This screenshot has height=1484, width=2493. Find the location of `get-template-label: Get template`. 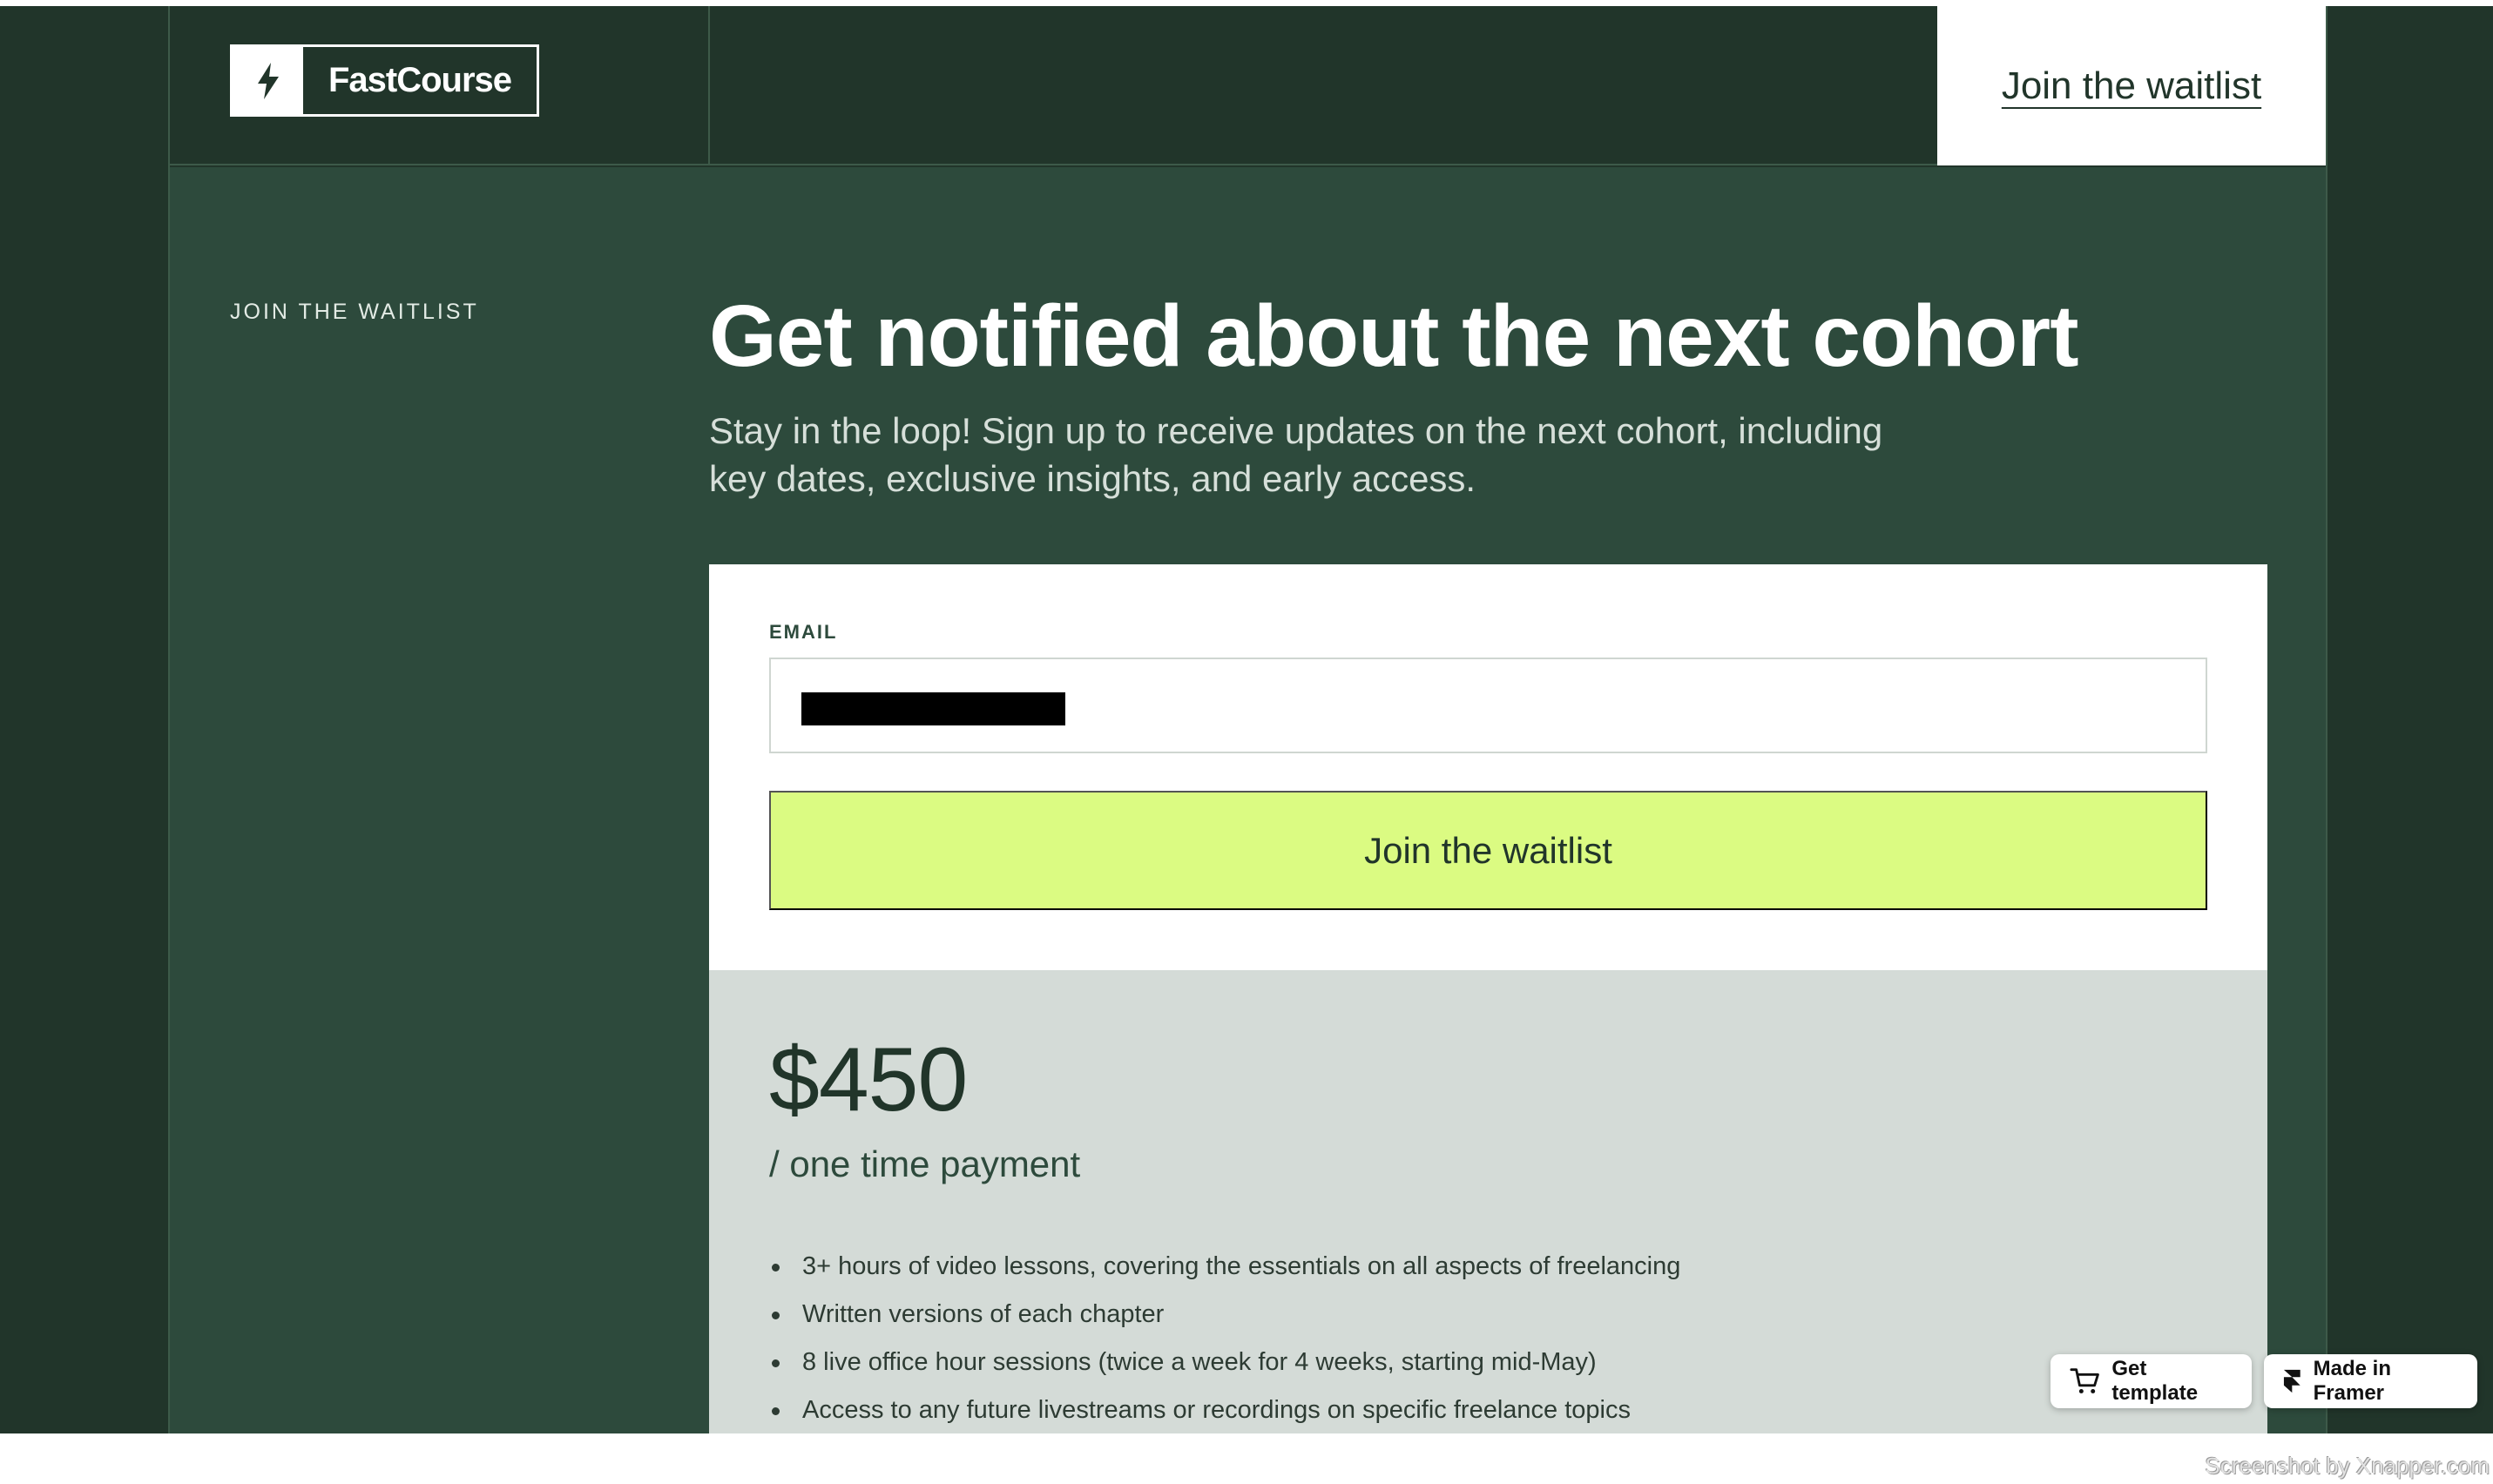

get-template-label: Get template is located at coordinates (2155, 1381).